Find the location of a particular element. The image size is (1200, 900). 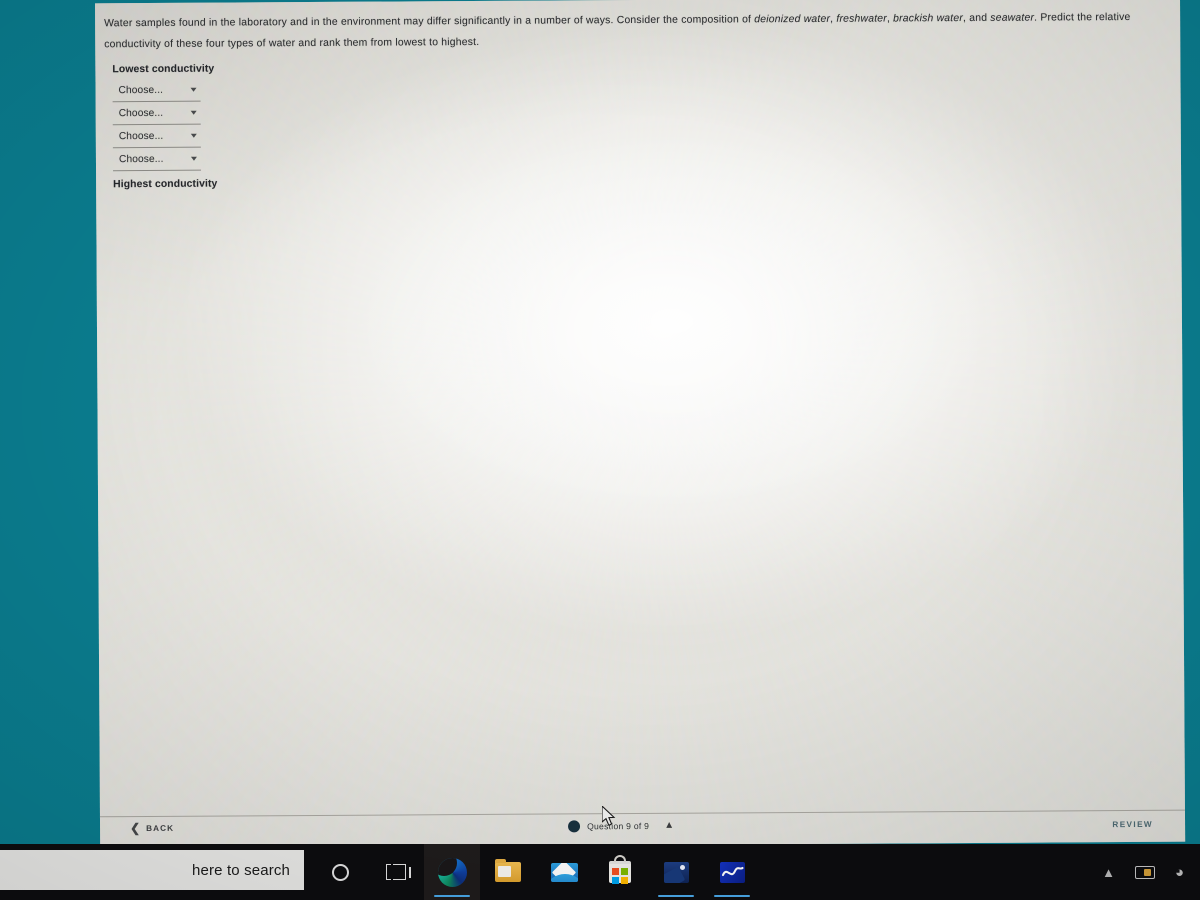

taskbar-item-task-view is located at coordinates (396, 872).